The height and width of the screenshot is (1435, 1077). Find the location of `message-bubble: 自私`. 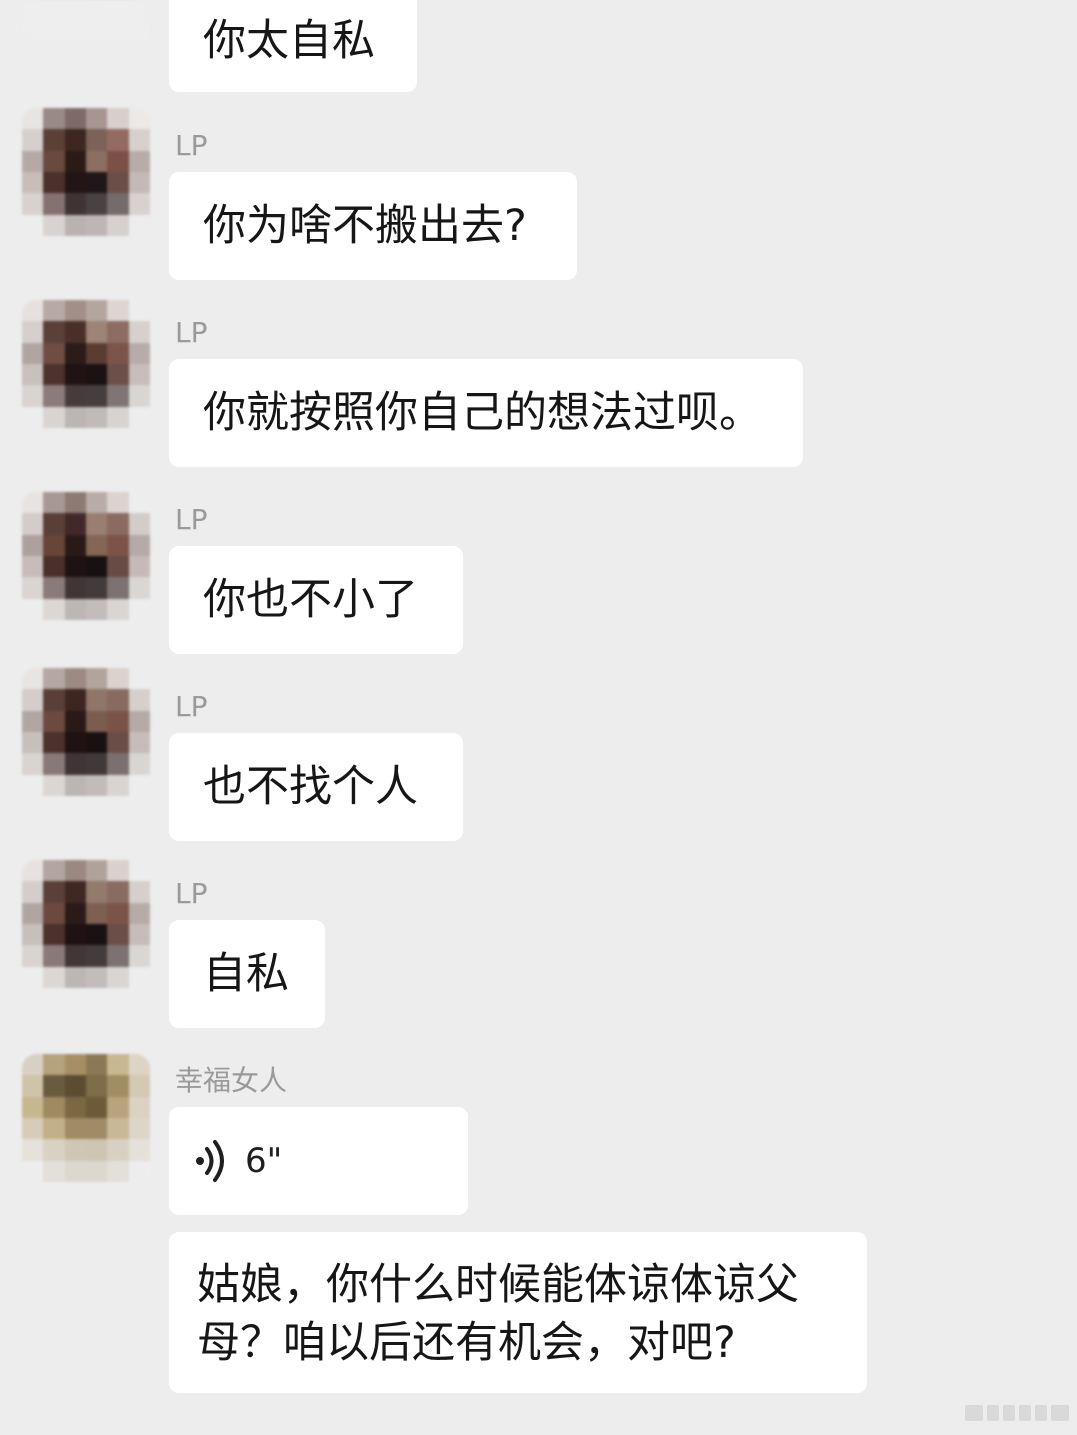

message-bubble: 自私 is located at coordinates (247, 974).